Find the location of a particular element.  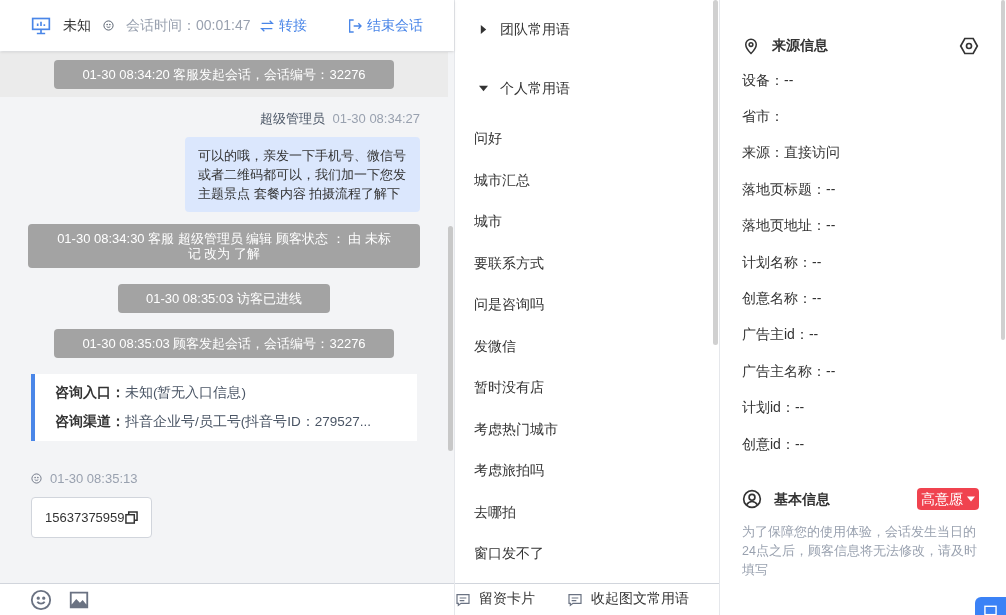

message-time: 01-30 08:34:27 is located at coordinates (376, 119).